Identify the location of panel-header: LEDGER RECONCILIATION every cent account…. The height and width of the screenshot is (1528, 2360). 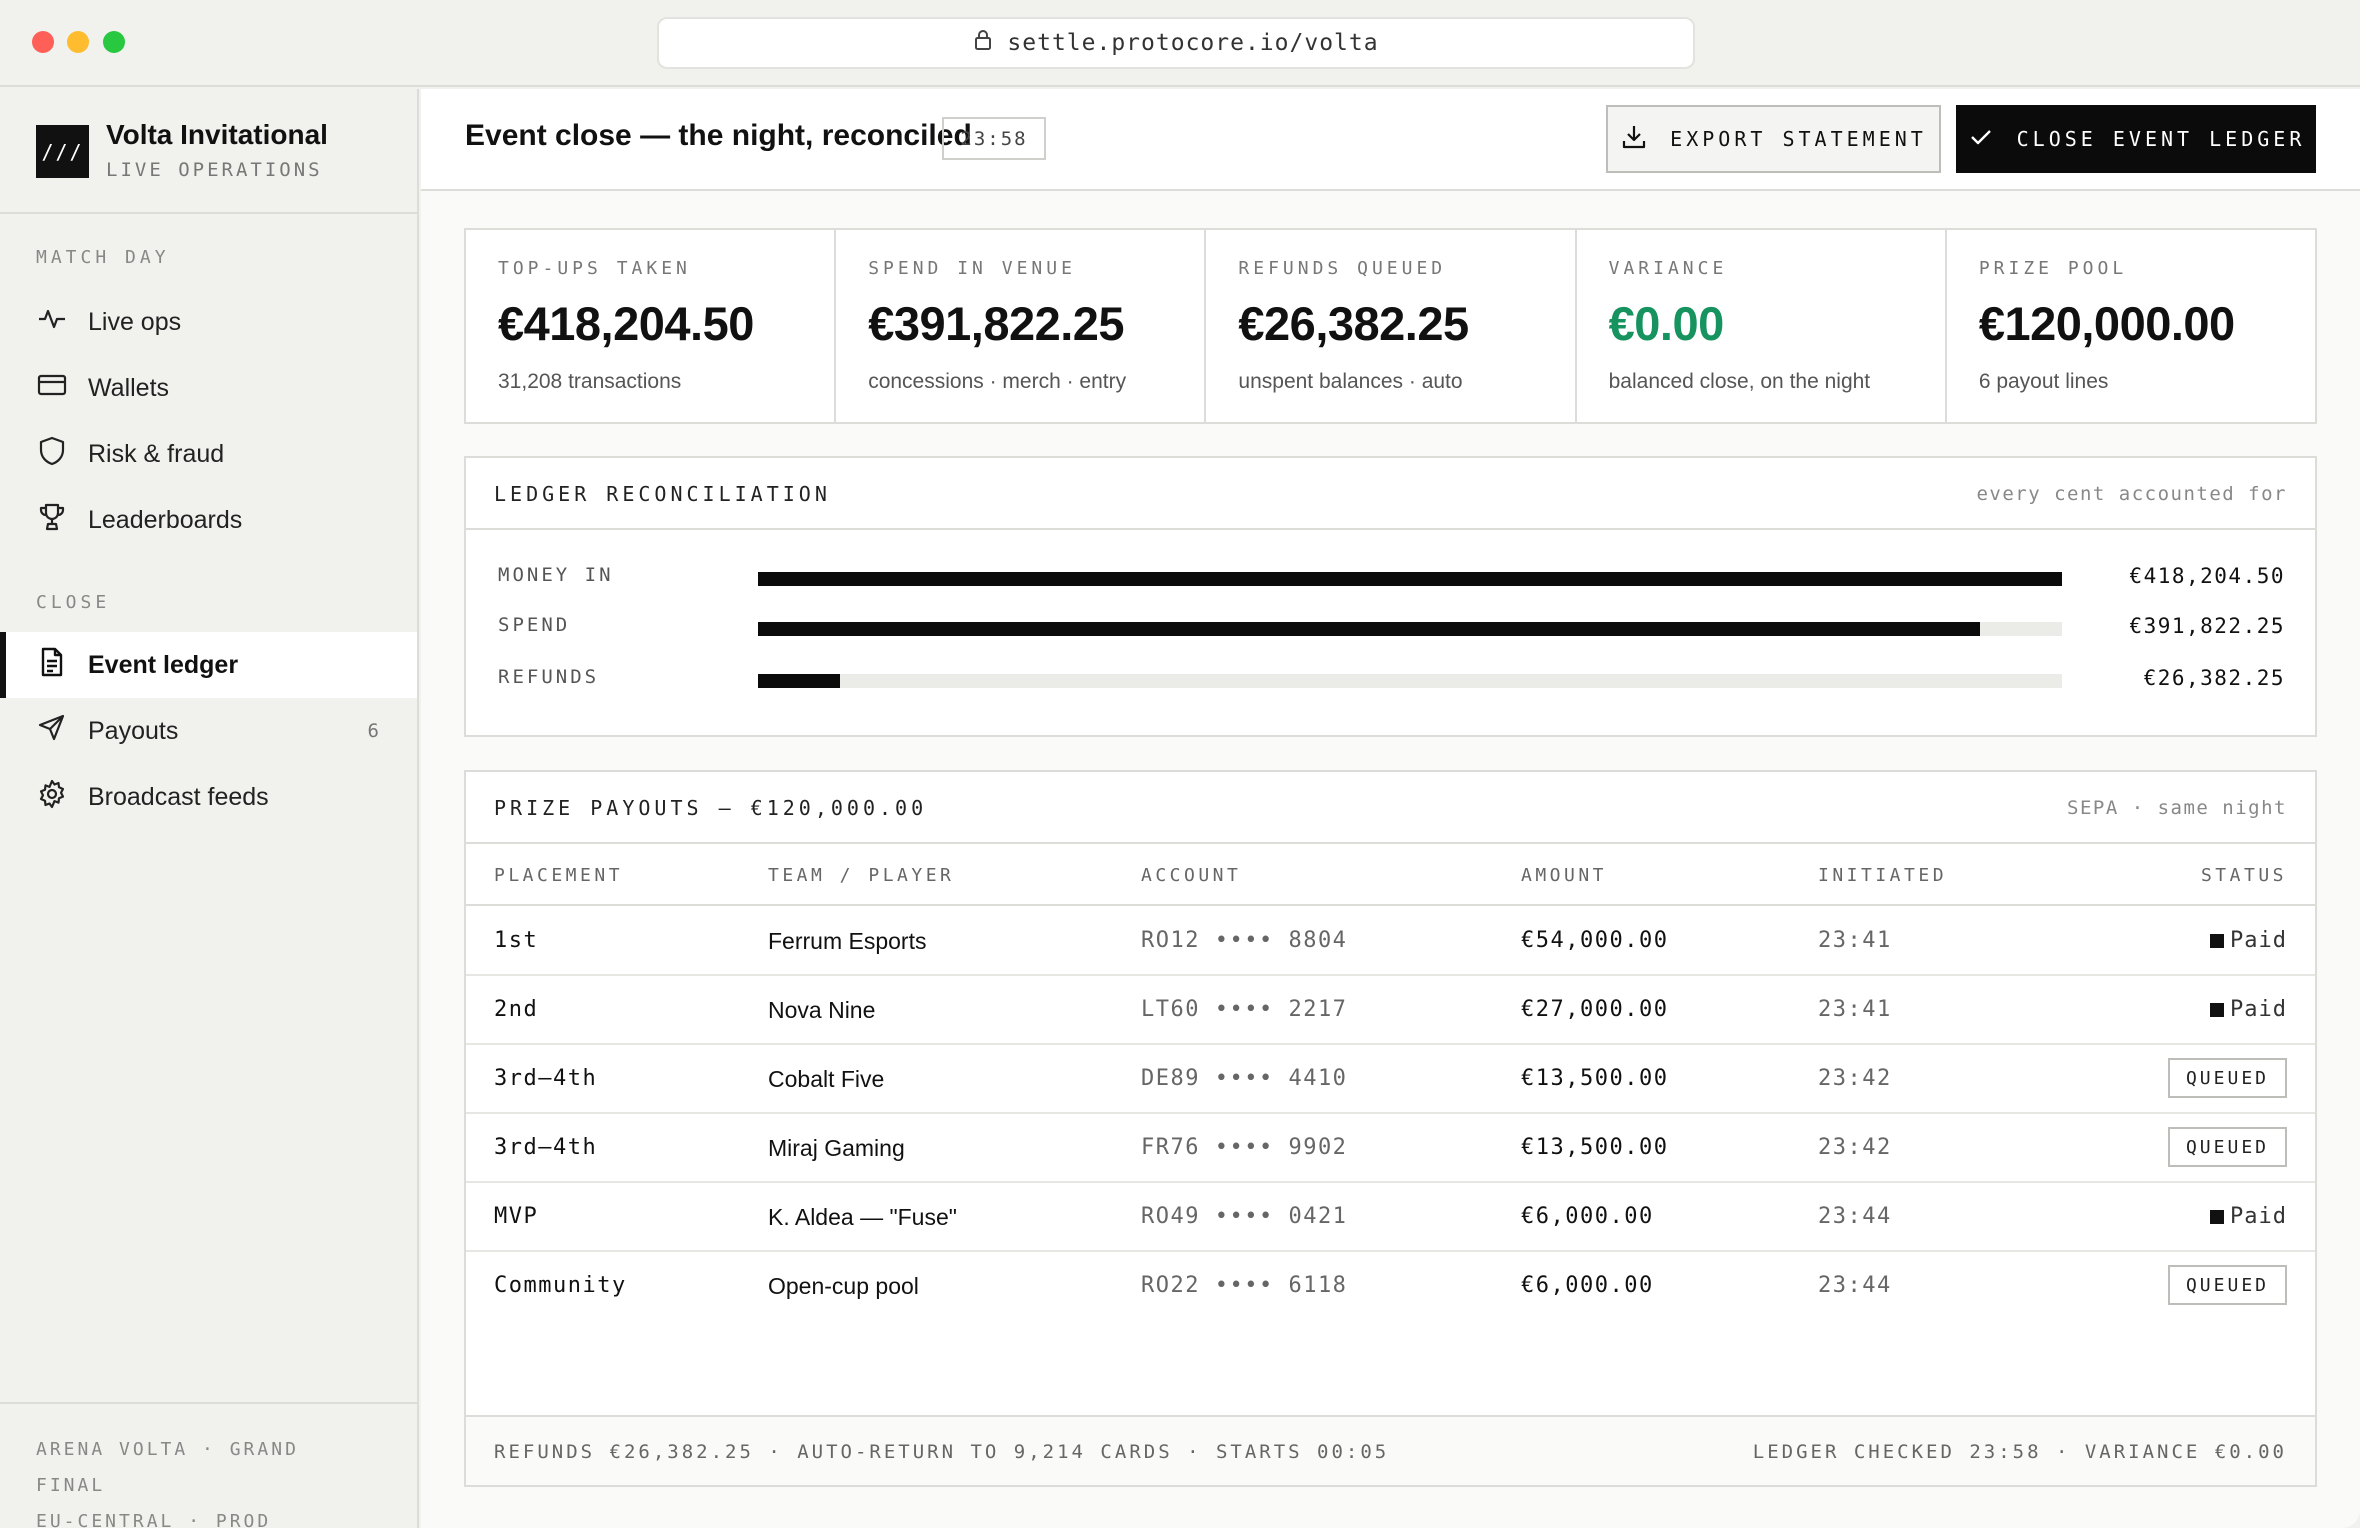
(1390, 494).